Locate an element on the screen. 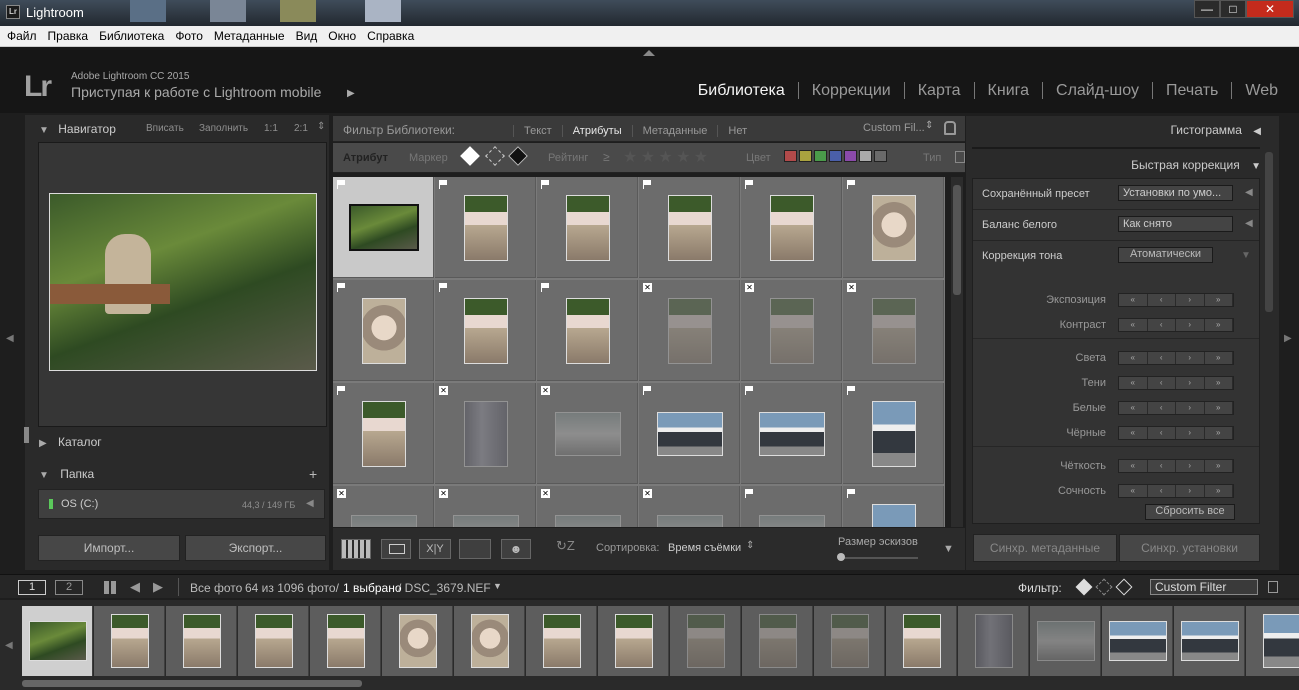 This screenshot has width=1299, height=690. sync-settings-button: Синхр. установки is located at coordinates (1189, 548).